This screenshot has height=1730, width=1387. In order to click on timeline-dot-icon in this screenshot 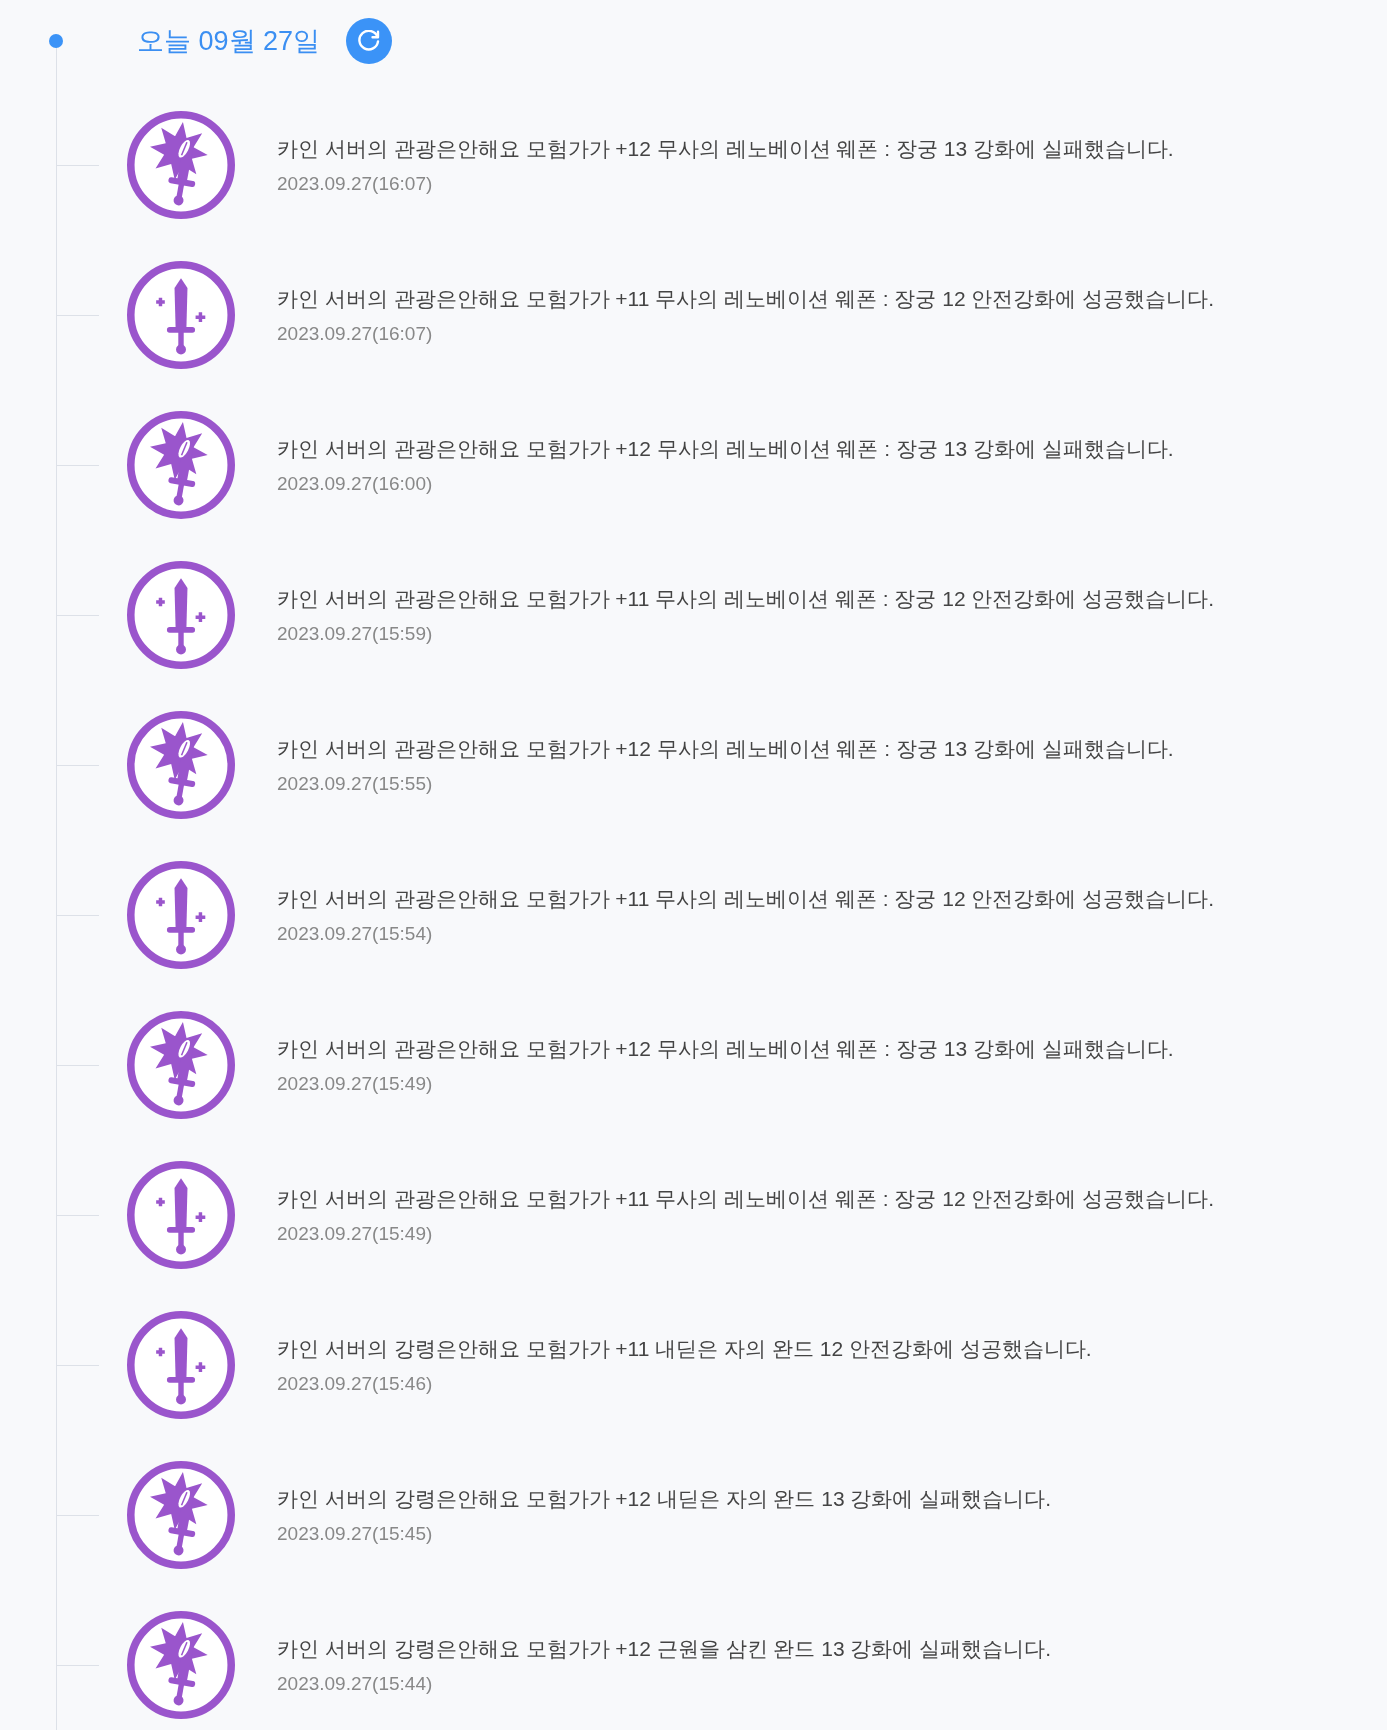, I will do `click(56, 41)`.